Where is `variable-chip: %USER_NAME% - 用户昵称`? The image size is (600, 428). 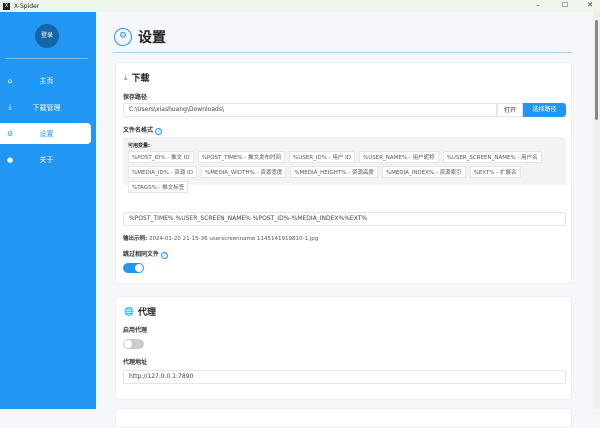 variable-chip: %USER_NAME% - 用户昵称 is located at coordinates (399, 157).